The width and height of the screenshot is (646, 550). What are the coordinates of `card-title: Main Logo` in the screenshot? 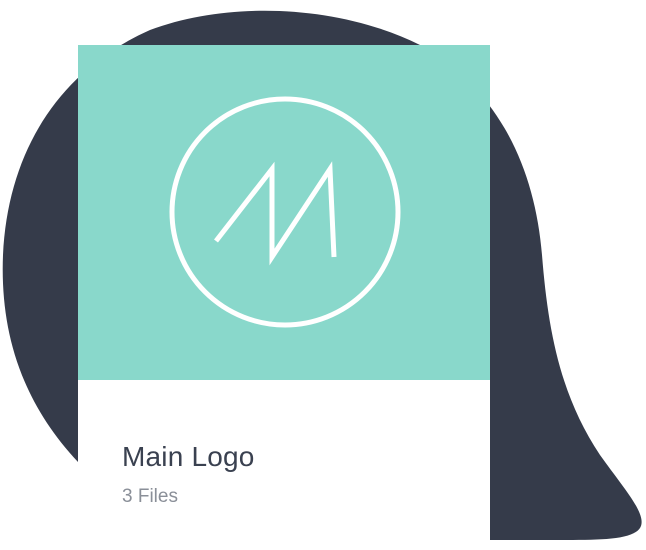 It's located at (188, 456).